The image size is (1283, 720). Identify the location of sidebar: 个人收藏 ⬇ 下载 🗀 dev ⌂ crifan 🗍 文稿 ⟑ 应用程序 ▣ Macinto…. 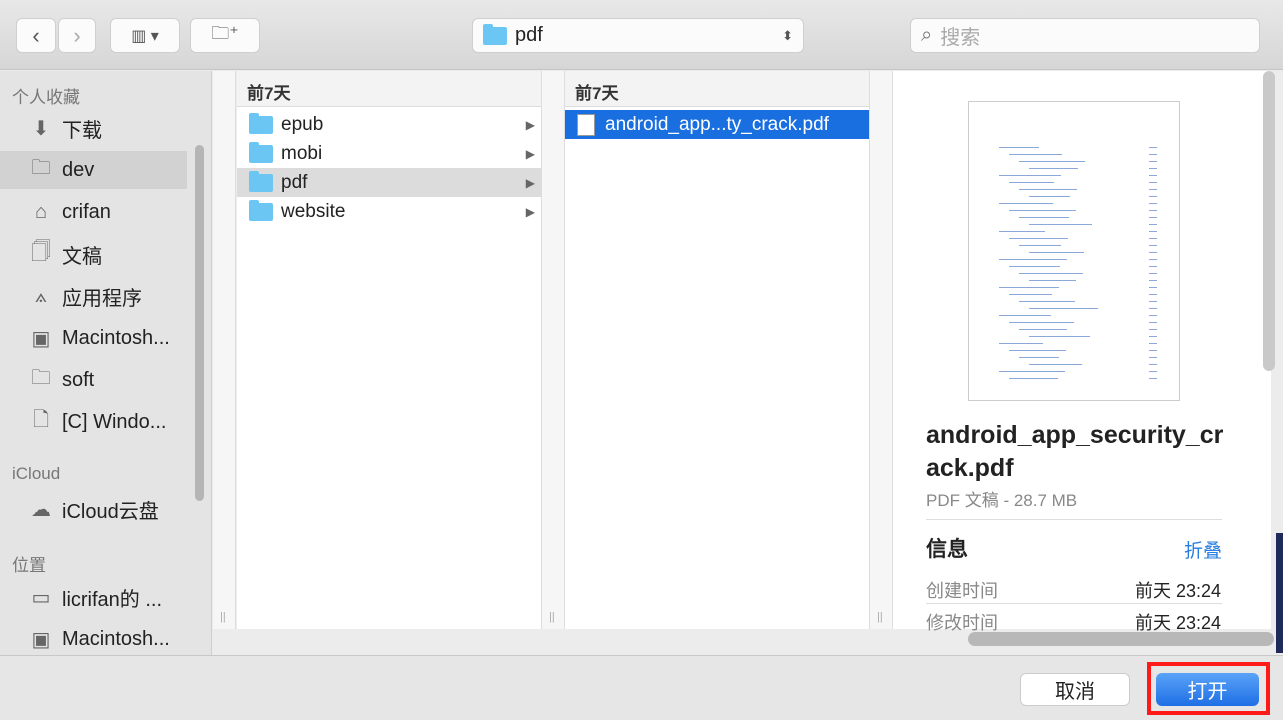
(106, 363).